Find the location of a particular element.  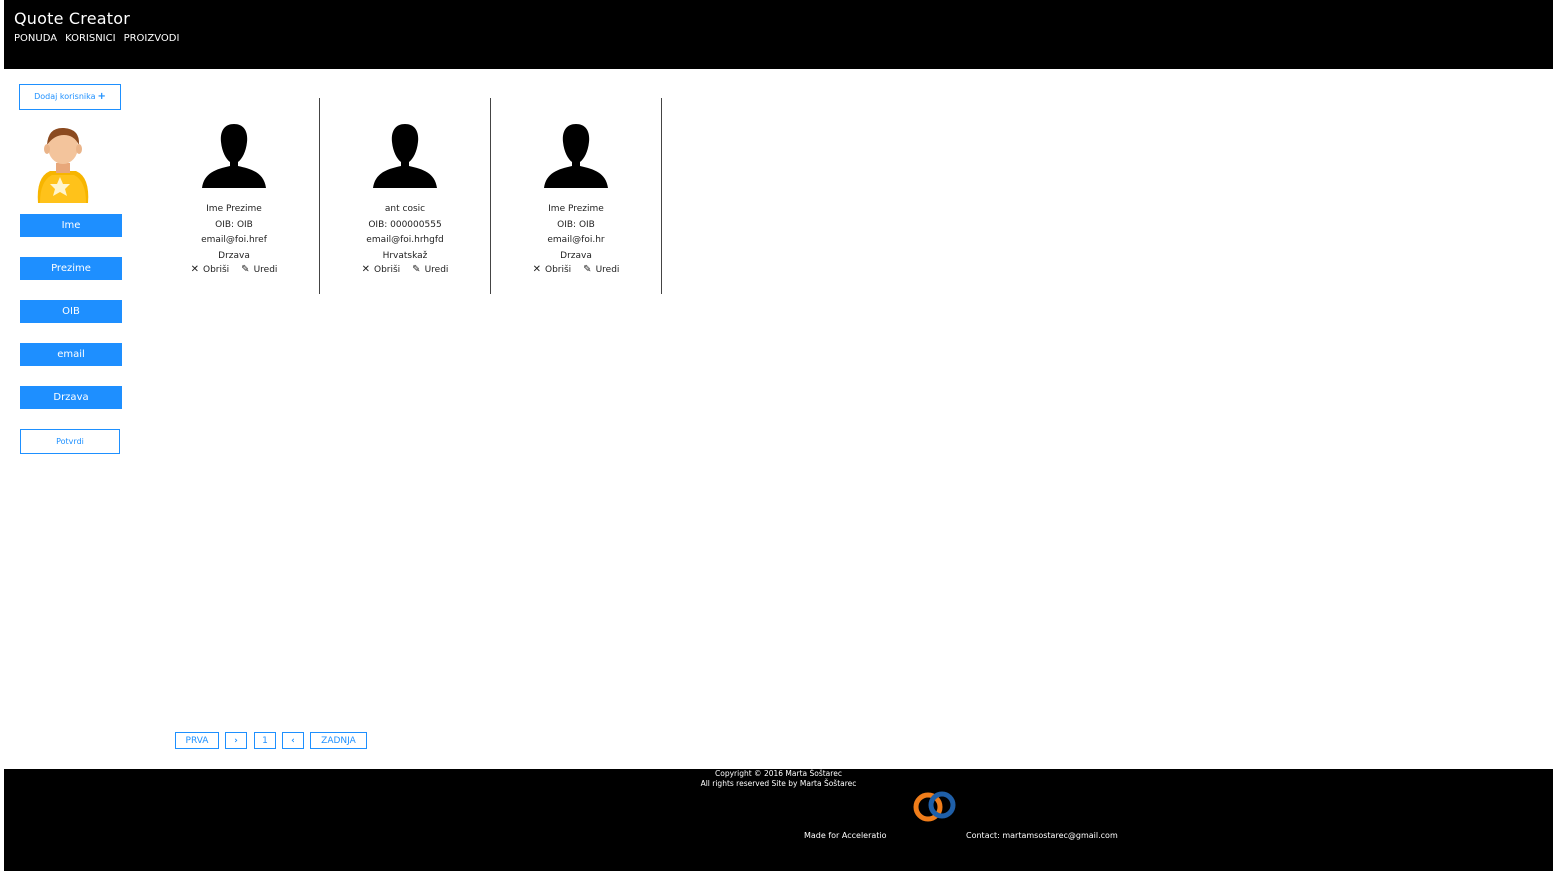

user-oib: OIB: 000000555 is located at coordinates (405, 224).